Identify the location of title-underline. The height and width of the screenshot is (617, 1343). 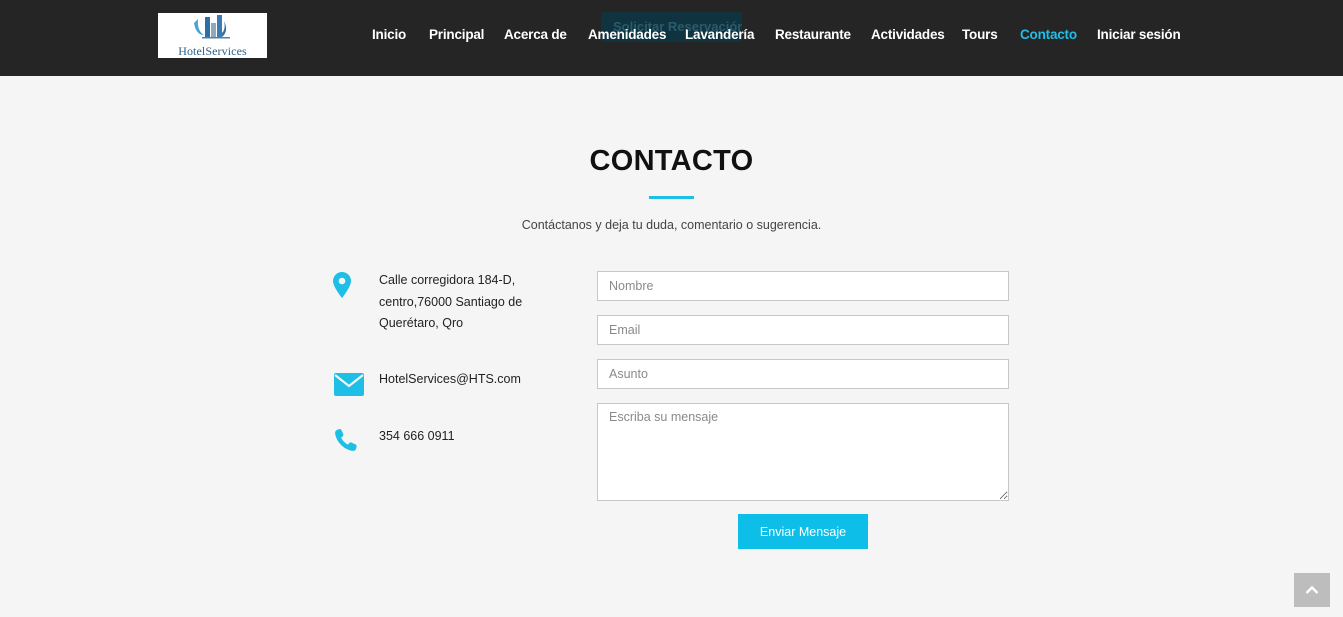
(671, 197).